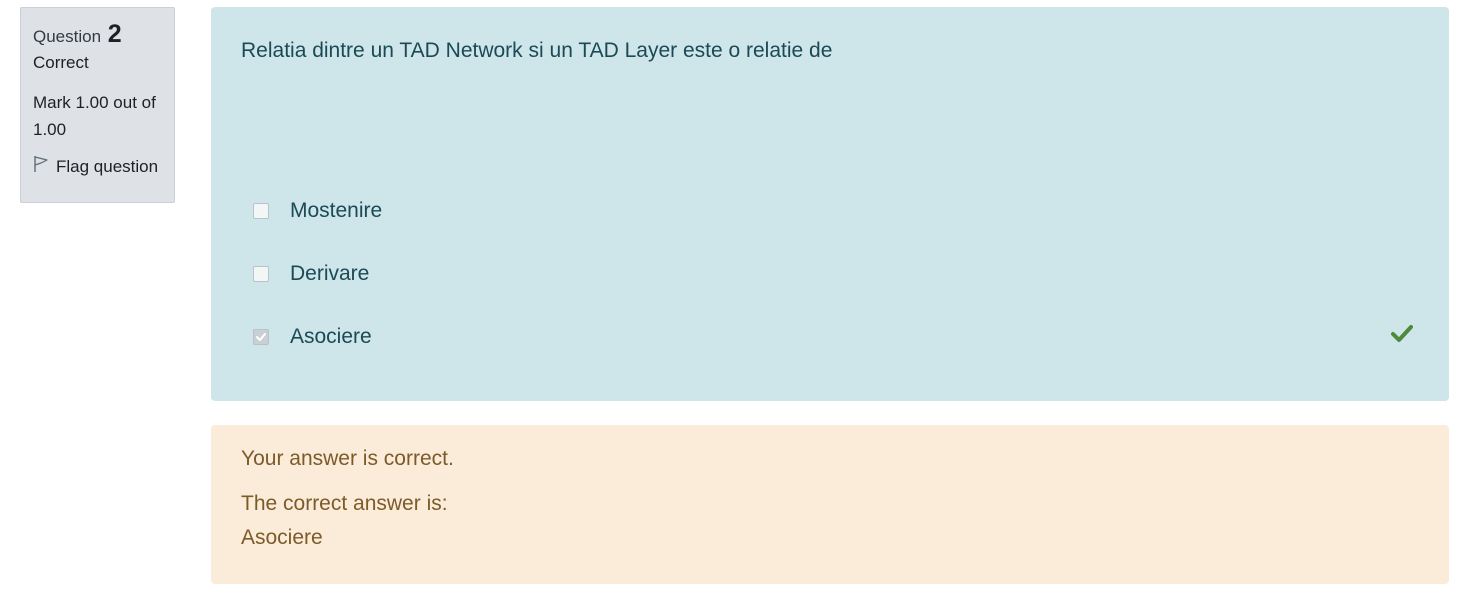  Describe the element at coordinates (61, 62) in the screenshot. I see `question-state: Correct` at that location.